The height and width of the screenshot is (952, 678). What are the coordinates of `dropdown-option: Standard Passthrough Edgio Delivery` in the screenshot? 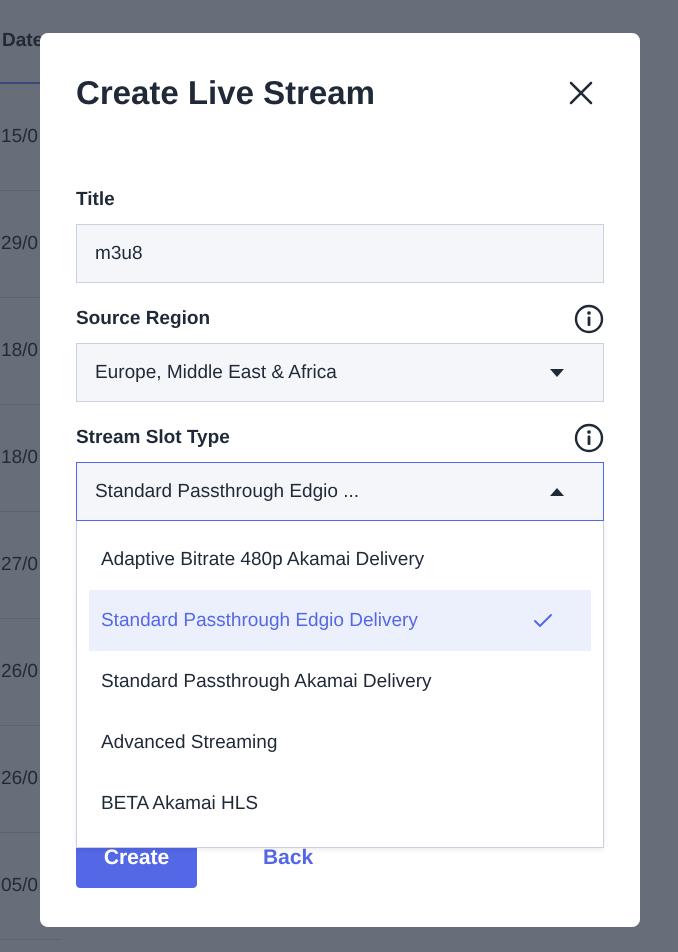 It's located at (340, 620).